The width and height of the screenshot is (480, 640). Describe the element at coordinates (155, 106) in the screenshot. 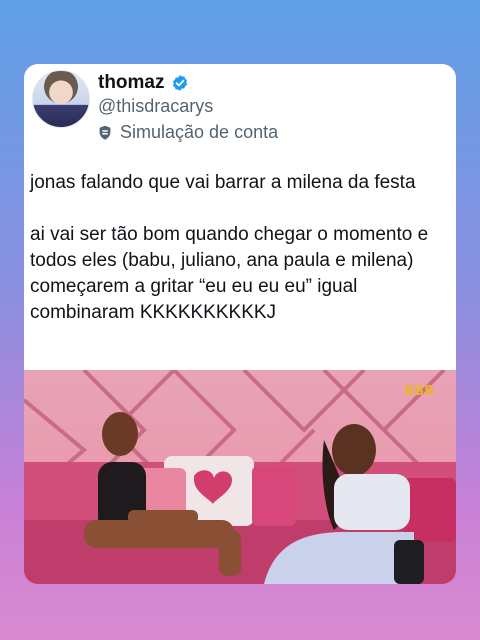

I see `handle: @thisdracarys` at that location.